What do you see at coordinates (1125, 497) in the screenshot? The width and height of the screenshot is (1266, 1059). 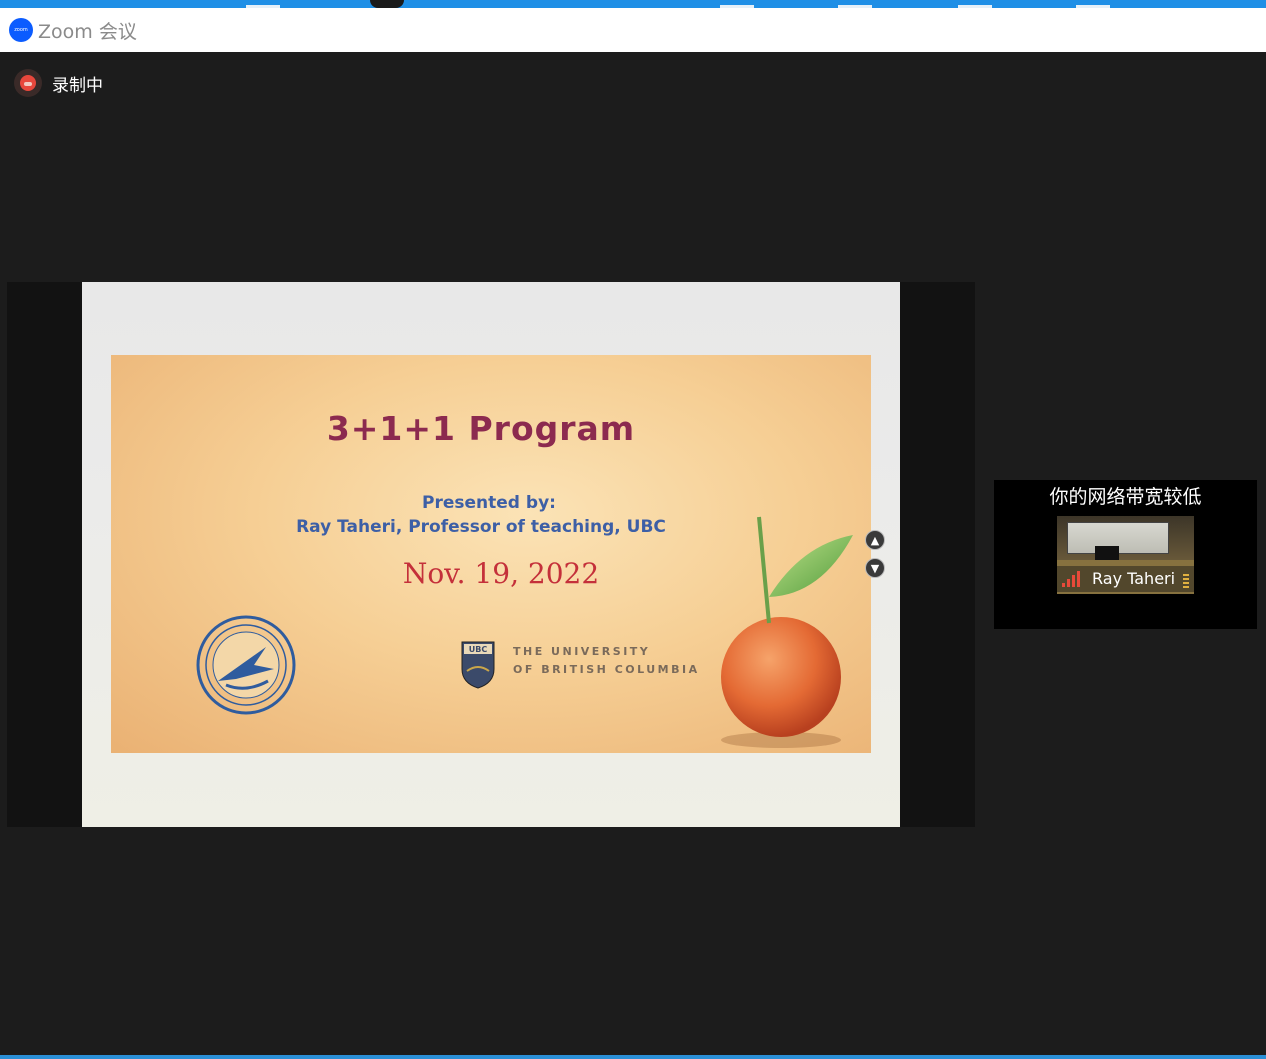 I see `low-bandwidth-warning: 你的网络带宽较低` at bounding box center [1125, 497].